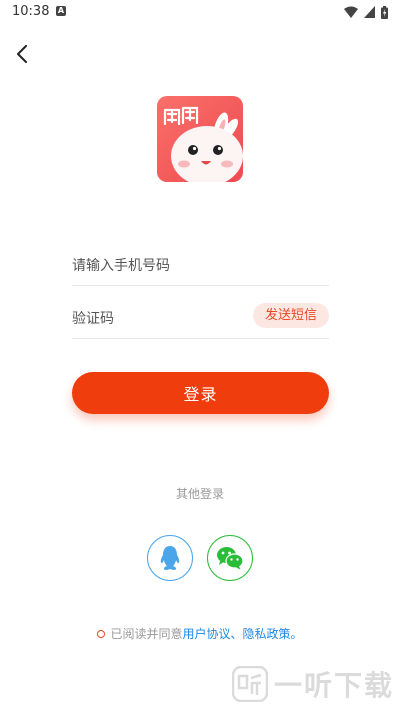 The width and height of the screenshot is (400, 712). Describe the element at coordinates (157, 318) in the screenshot. I see `verification-code-input` at that location.